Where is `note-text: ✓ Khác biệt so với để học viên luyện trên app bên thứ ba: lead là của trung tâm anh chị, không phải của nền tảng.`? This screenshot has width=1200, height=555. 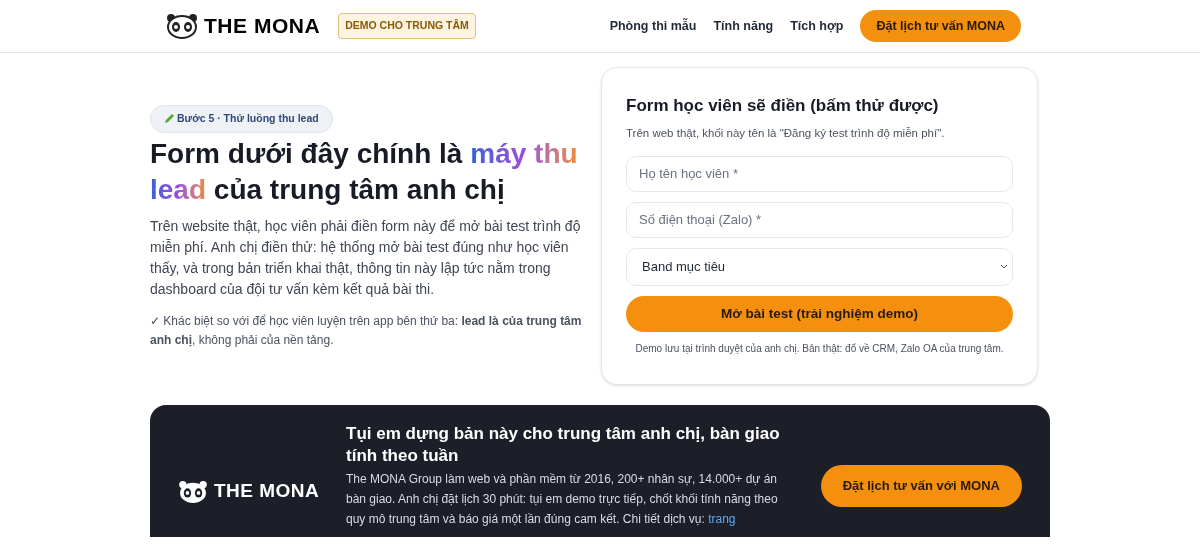
note-text: ✓ Khác biệt so với để học viên luyện trên app bên thứ ba: lead là của trung tâm anh chị, không phải của nền tảng. is located at coordinates (366, 330).